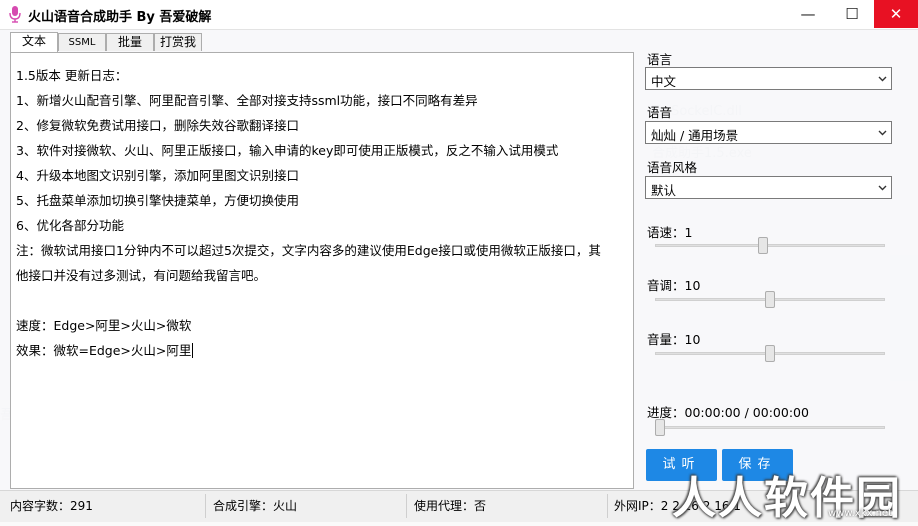  I want to click on editor-line: 5、托盘菜单添加切换引擎快捷菜单，方便切换使用, so click(157, 200).